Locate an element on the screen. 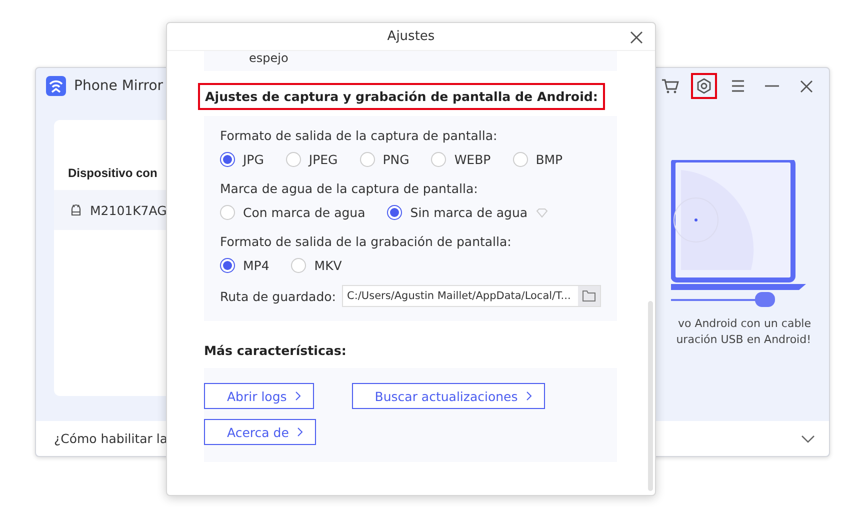 This screenshot has height=513, width=850. connection-hint-line: vo Android con un cable is located at coordinates (744, 324).